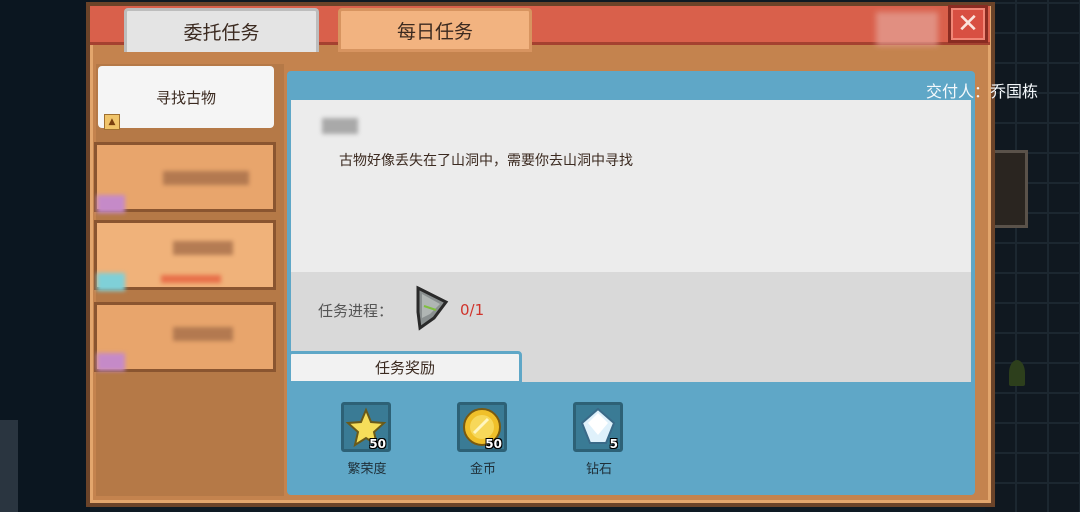  I want to click on reward-label-gold: 金币, so click(482, 469).